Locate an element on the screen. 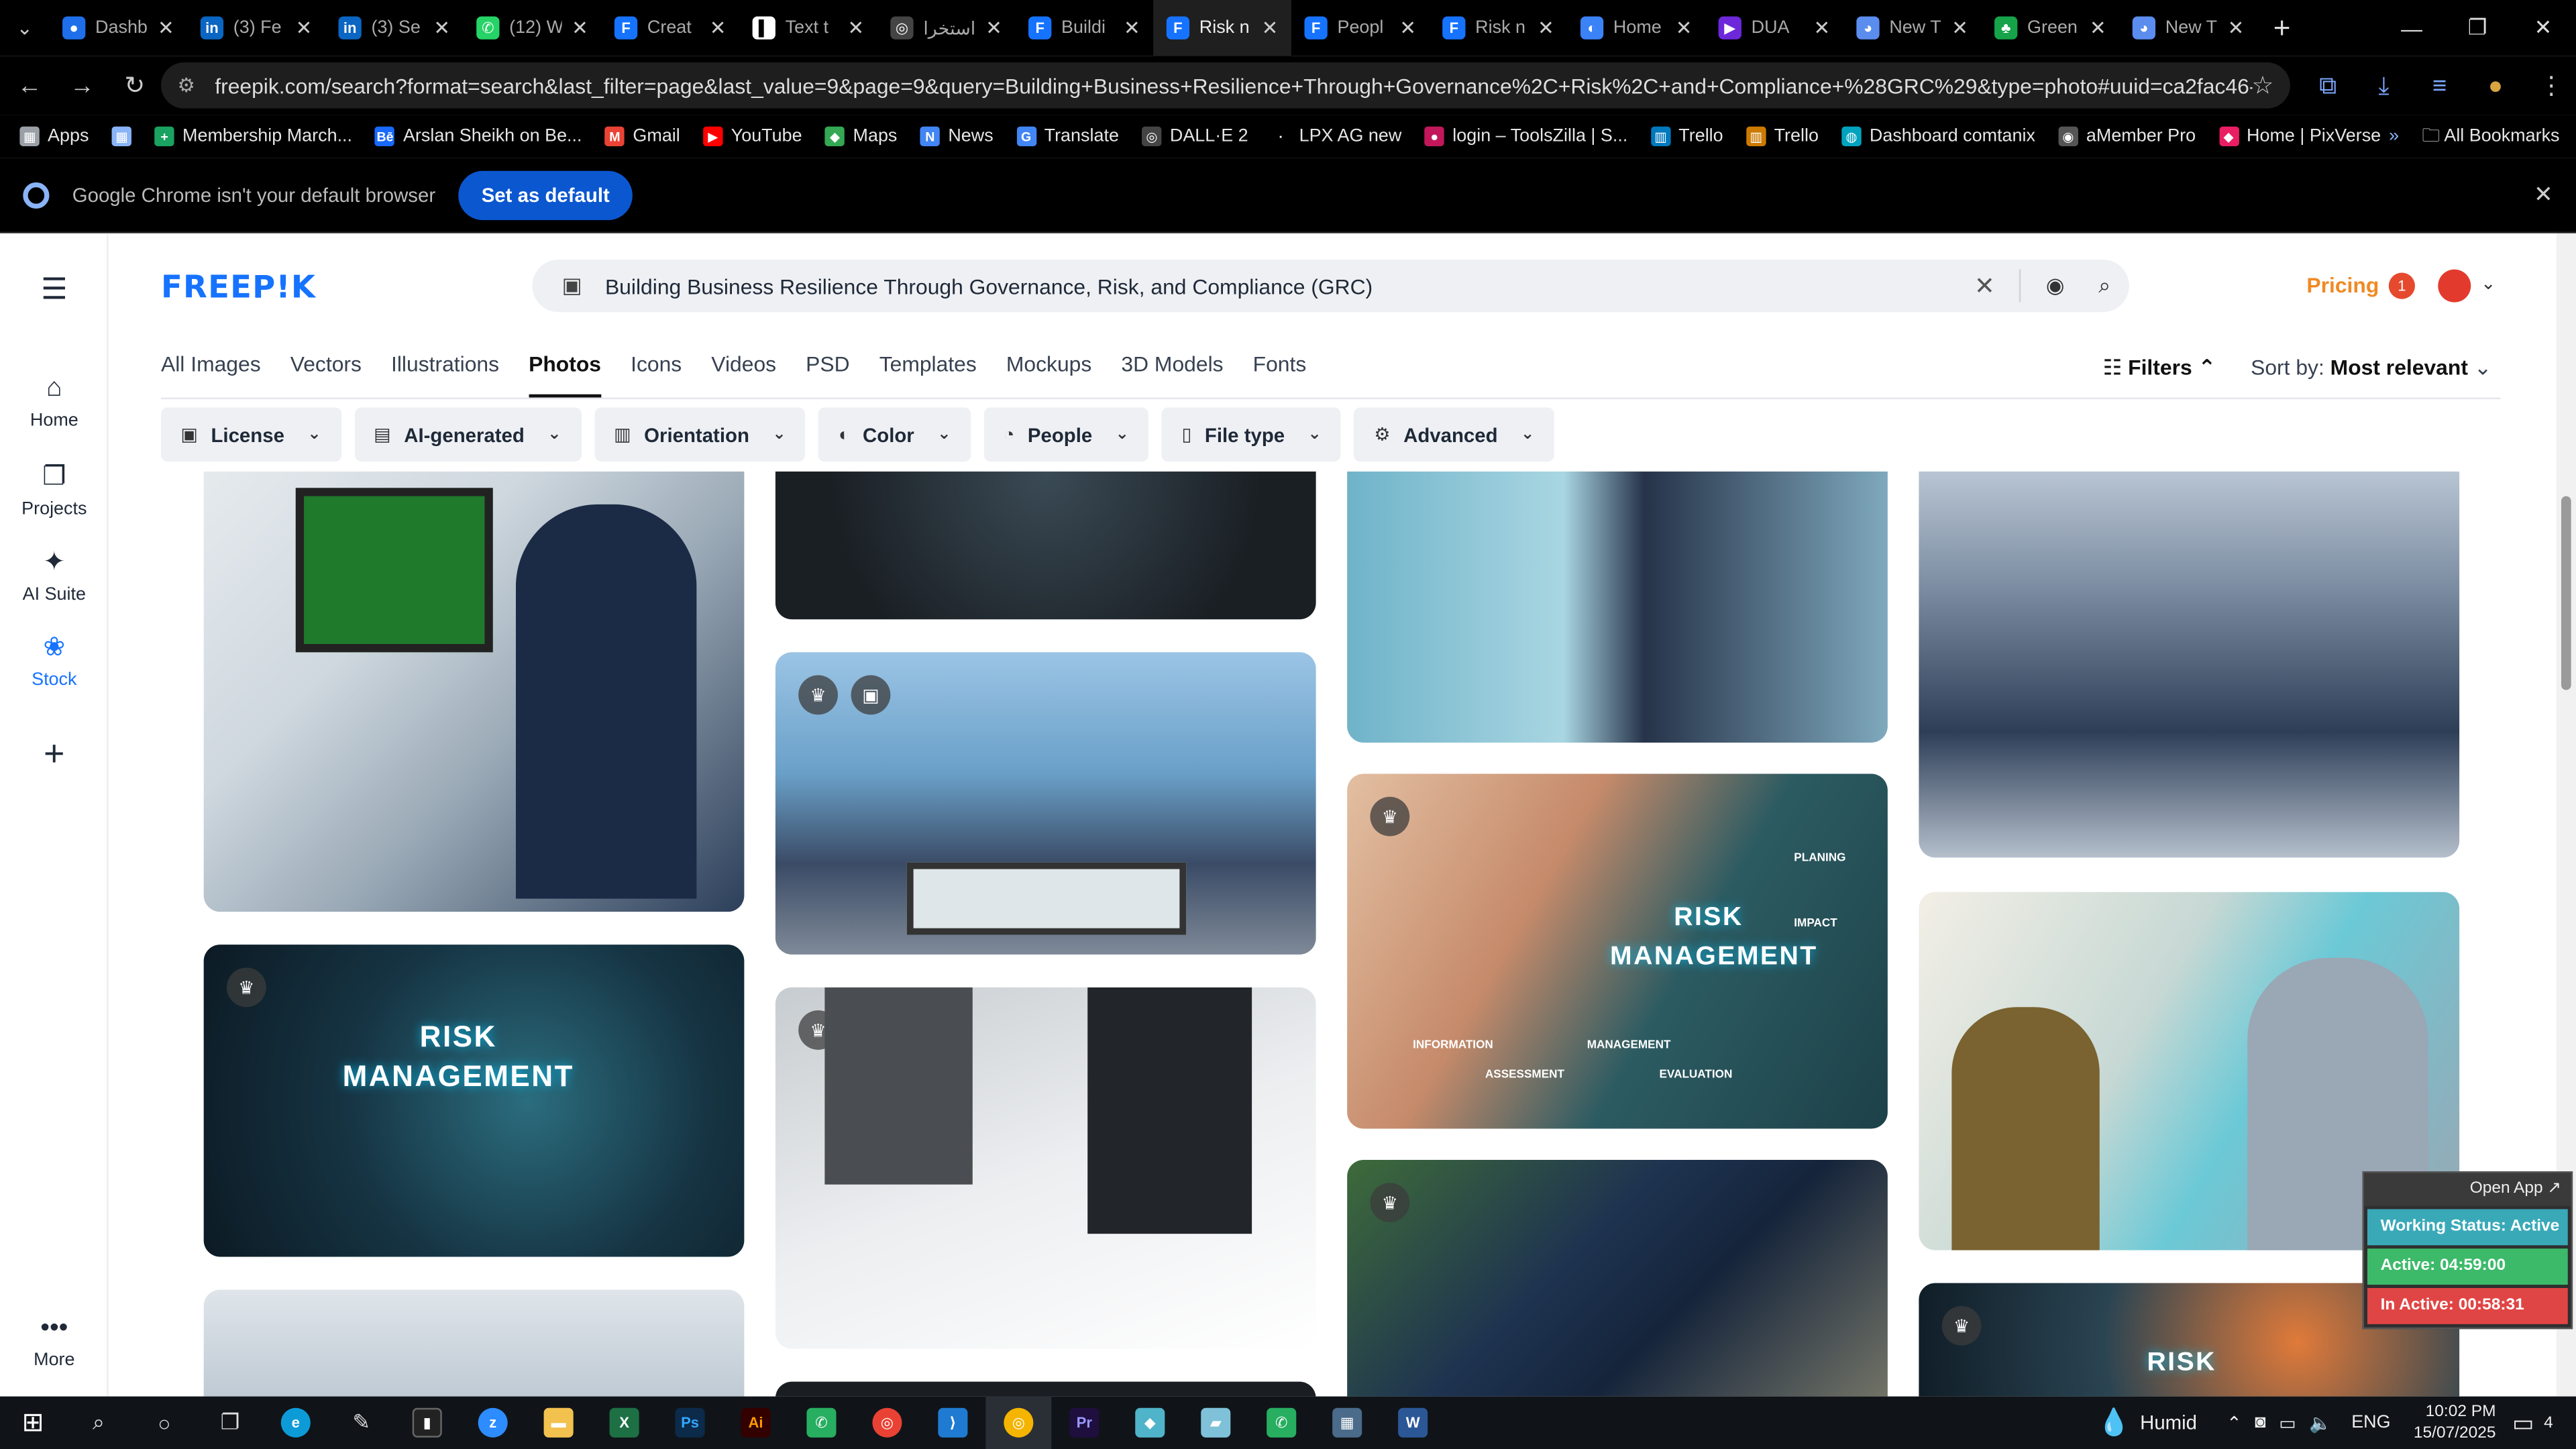  browser-tab: F Buildi ✕ is located at coordinates (1084, 28).